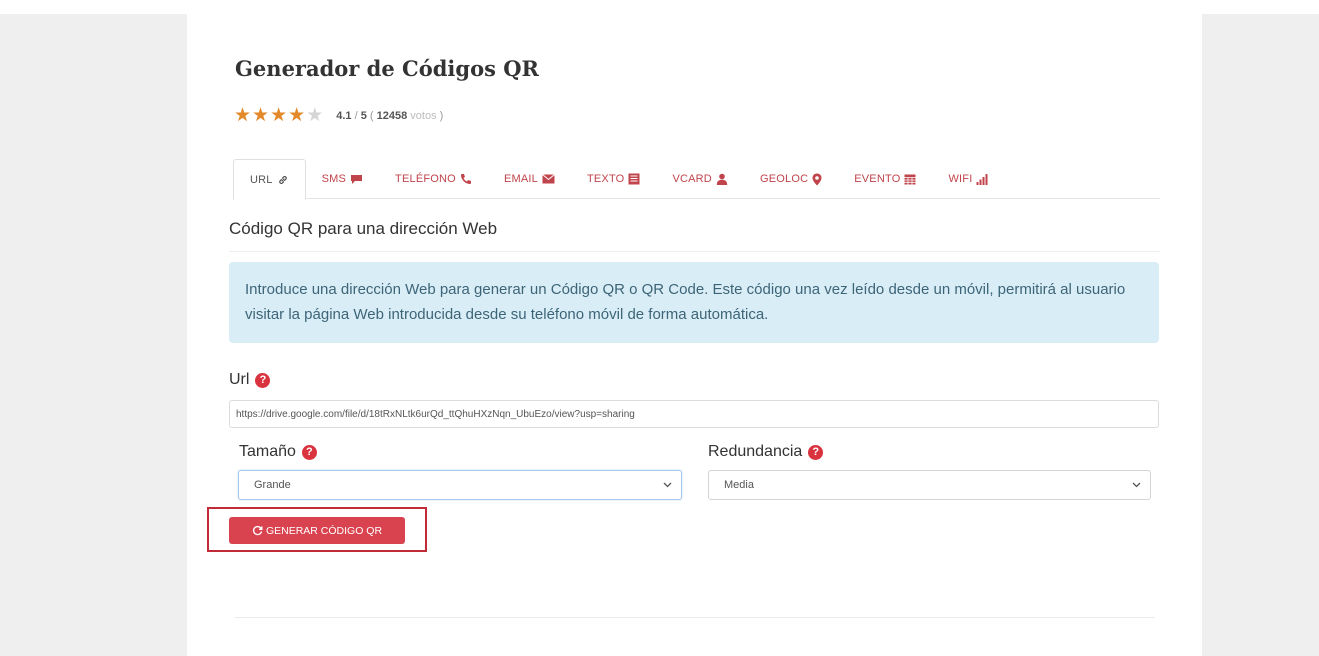 The width and height of the screenshot is (1319, 656). Describe the element at coordinates (344, 116) in the screenshot. I see `rating-score: 4.1` at that location.